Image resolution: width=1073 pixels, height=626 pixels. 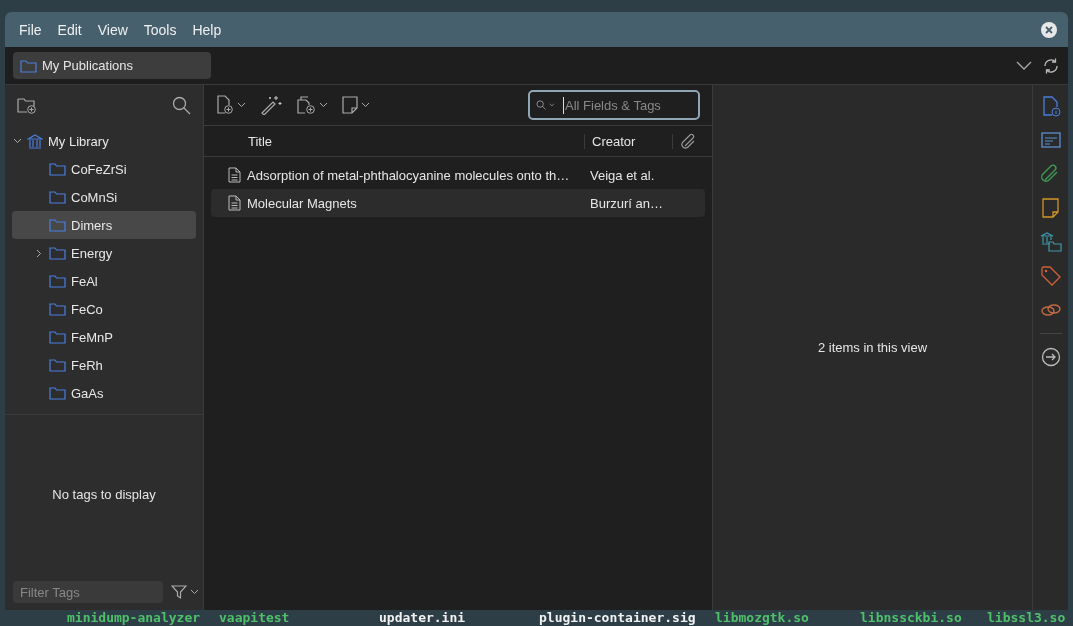 What do you see at coordinates (1027, 618) in the screenshot?
I see `file-name: libssl3.so` at bounding box center [1027, 618].